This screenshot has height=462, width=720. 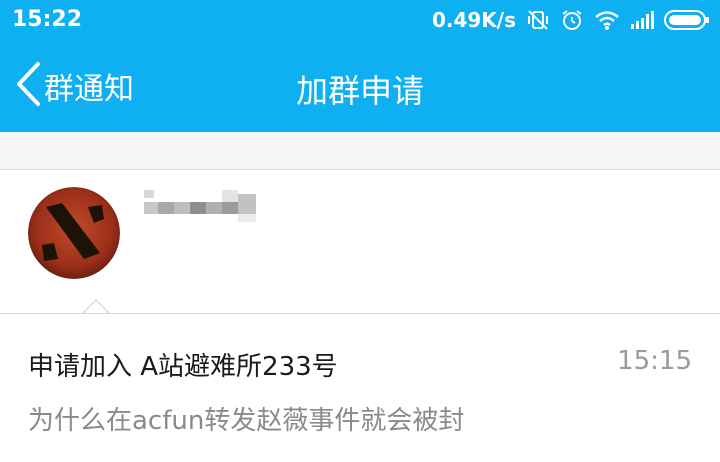 What do you see at coordinates (360, 20) in the screenshot?
I see `status-bar: 15:22 0.49K/s` at bounding box center [360, 20].